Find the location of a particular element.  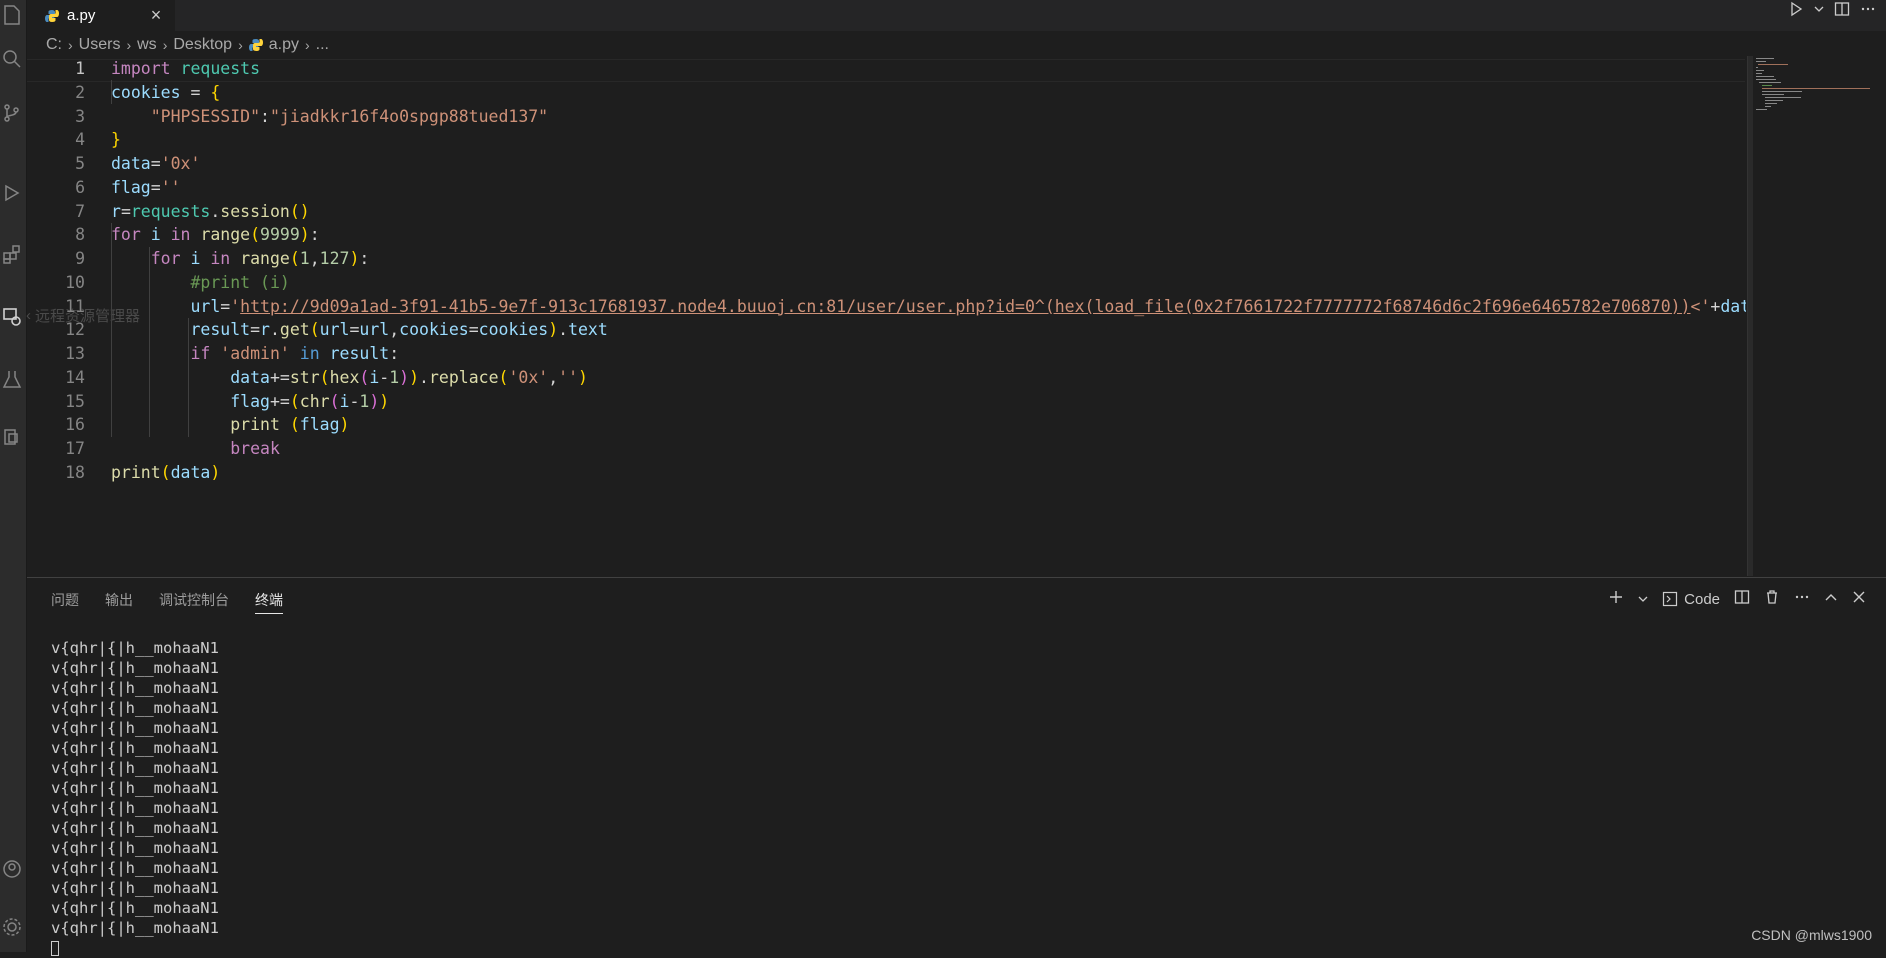

add-terminal-icon is located at coordinates (1616, 599).